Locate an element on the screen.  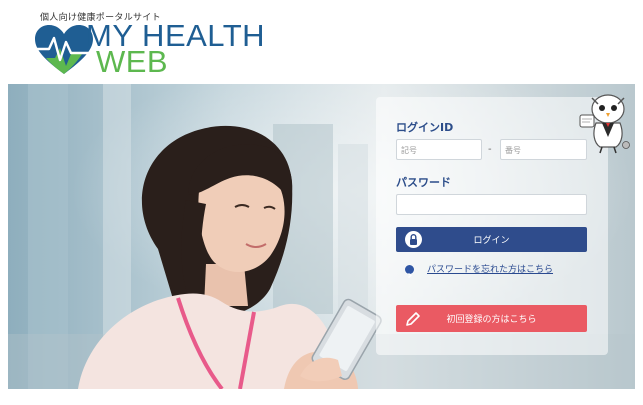
password-field is located at coordinates (491, 204).